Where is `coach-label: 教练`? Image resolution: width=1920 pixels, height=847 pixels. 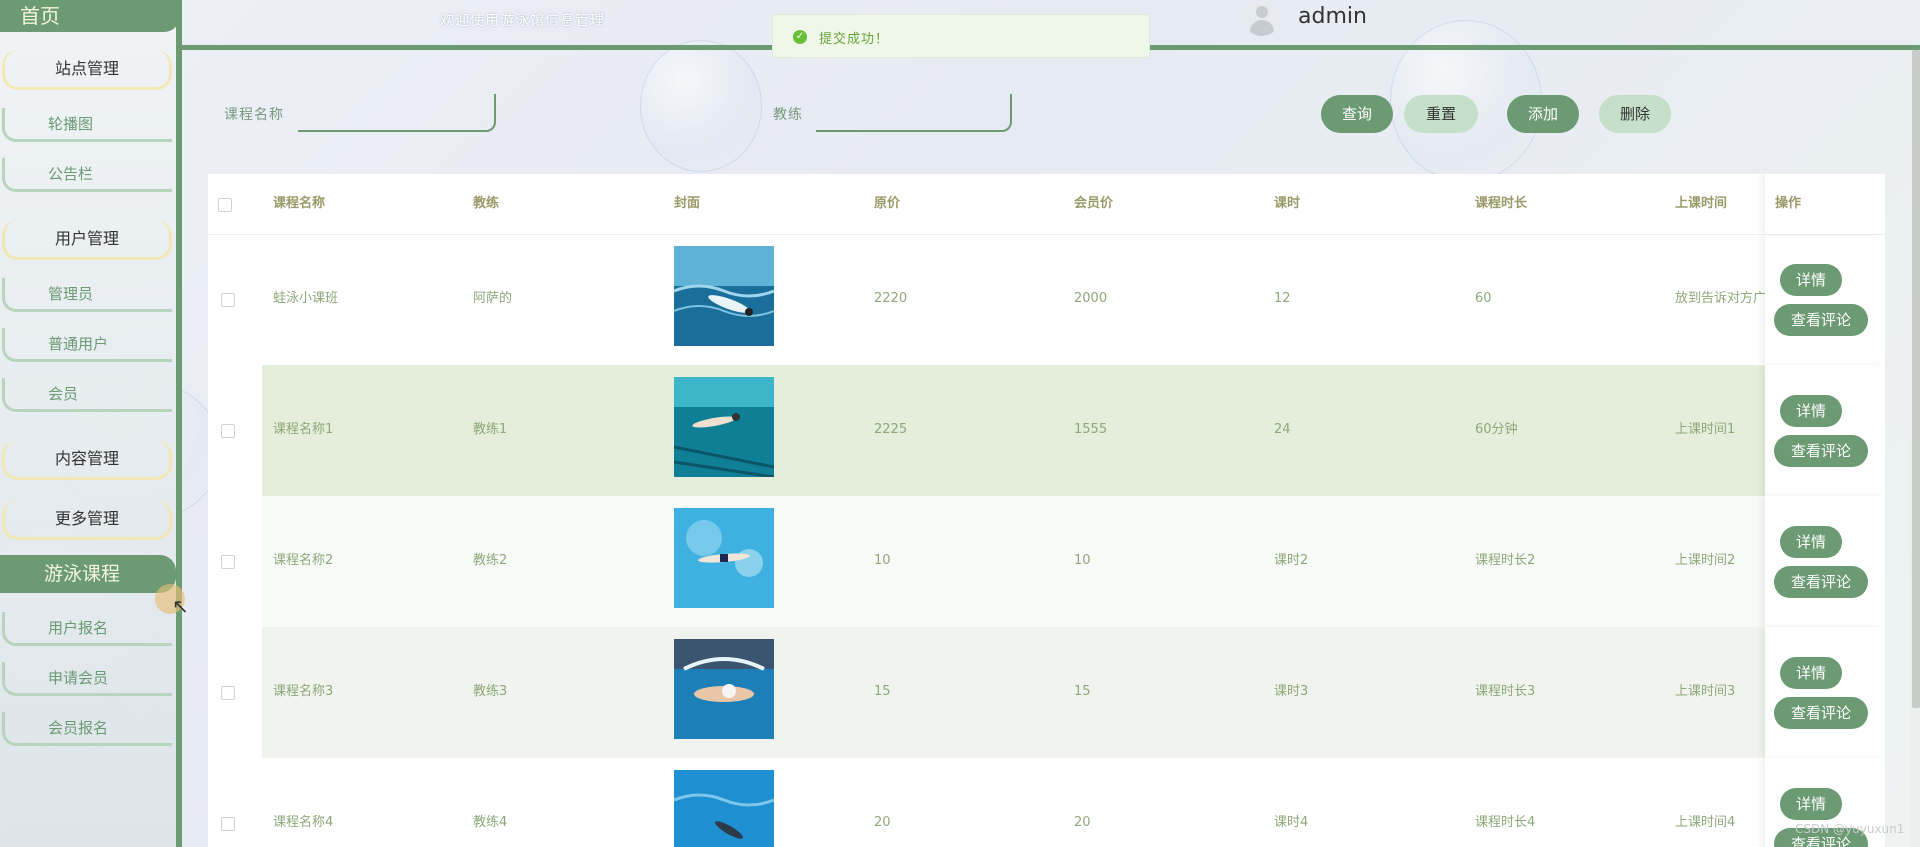 coach-label: 教练 is located at coordinates (788, 115).